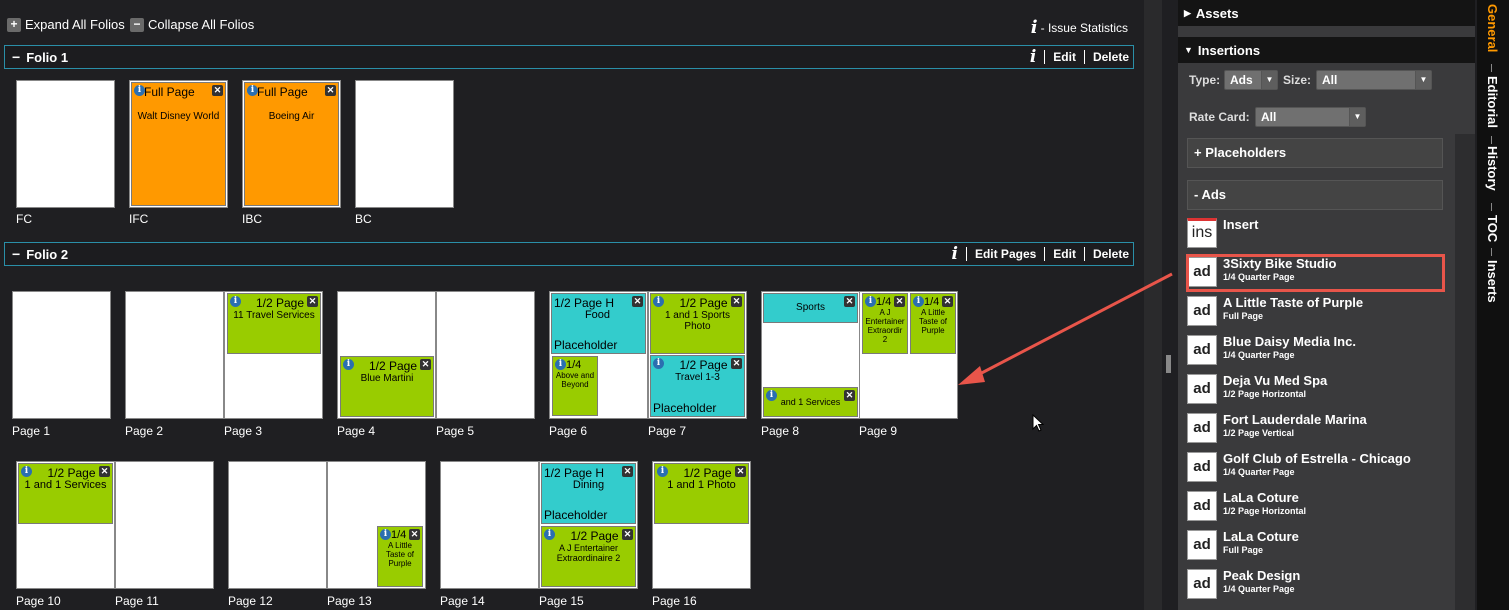 The image size is (1509, 610). Describe the element at coordinates (885, 323) in the screenshot. I see `ad-block: i ✕ 1/4 A J Entertainer Extraordir 2` at that location.